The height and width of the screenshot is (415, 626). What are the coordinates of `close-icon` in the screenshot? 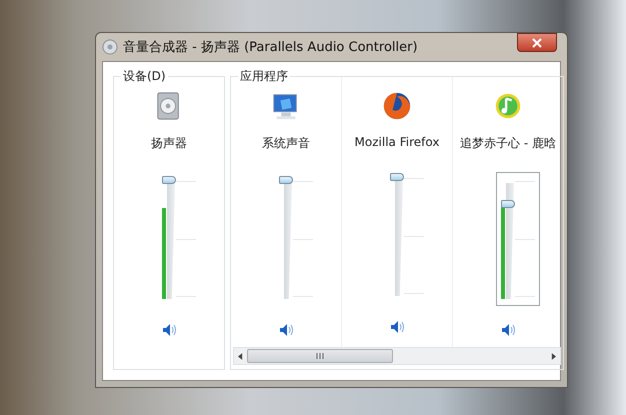 It's located at (537, 43).